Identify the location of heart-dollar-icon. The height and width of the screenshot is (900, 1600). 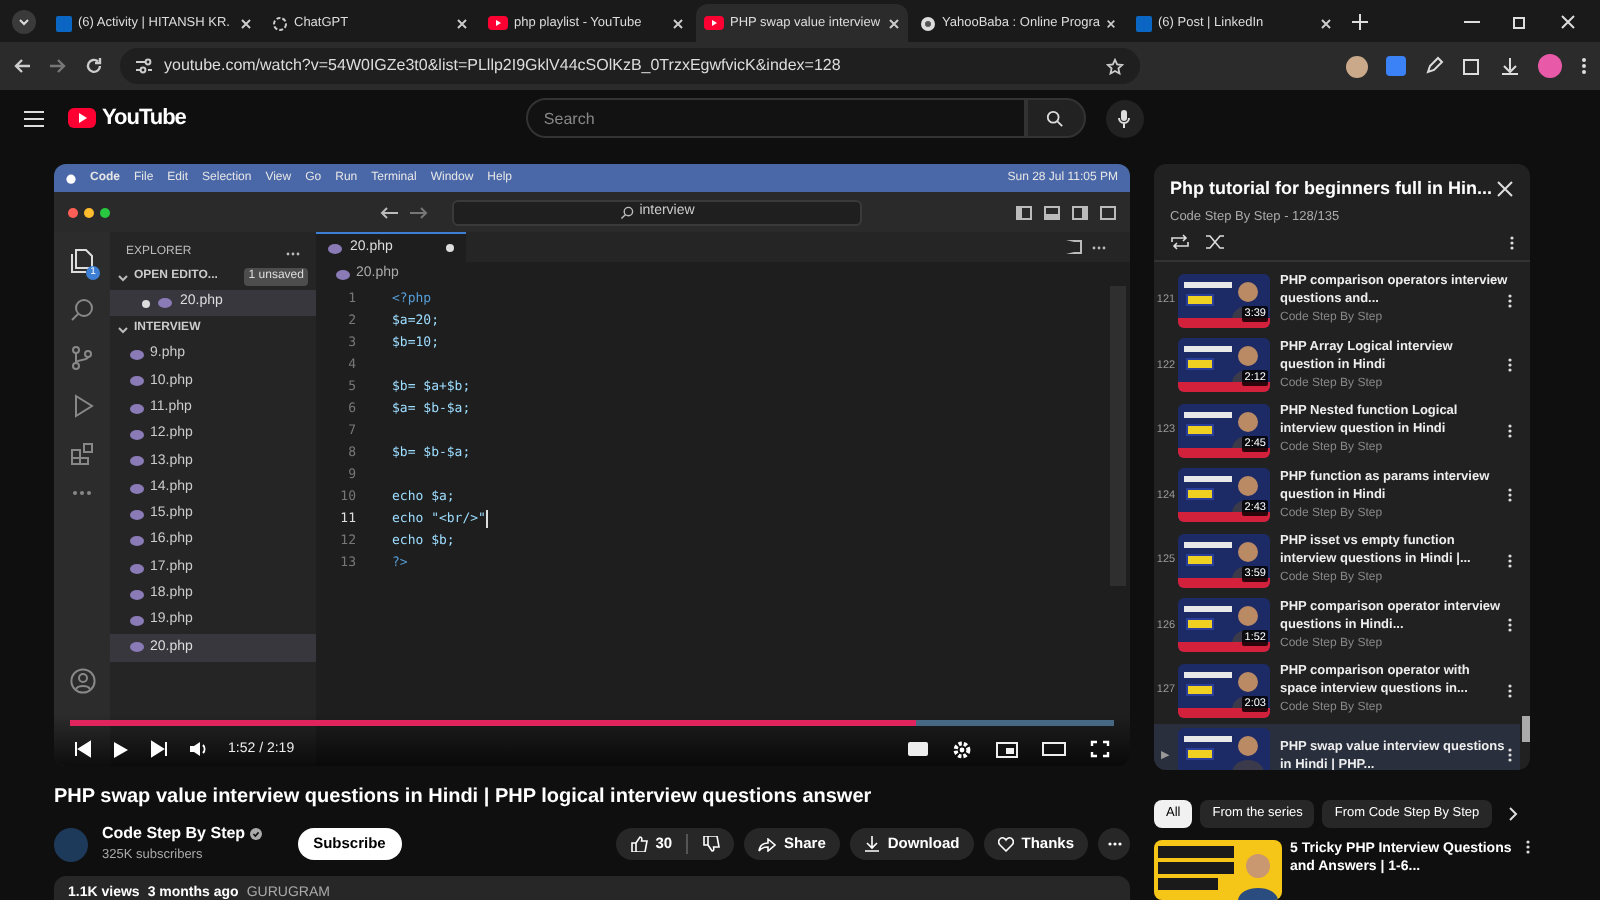
(1005, 844).